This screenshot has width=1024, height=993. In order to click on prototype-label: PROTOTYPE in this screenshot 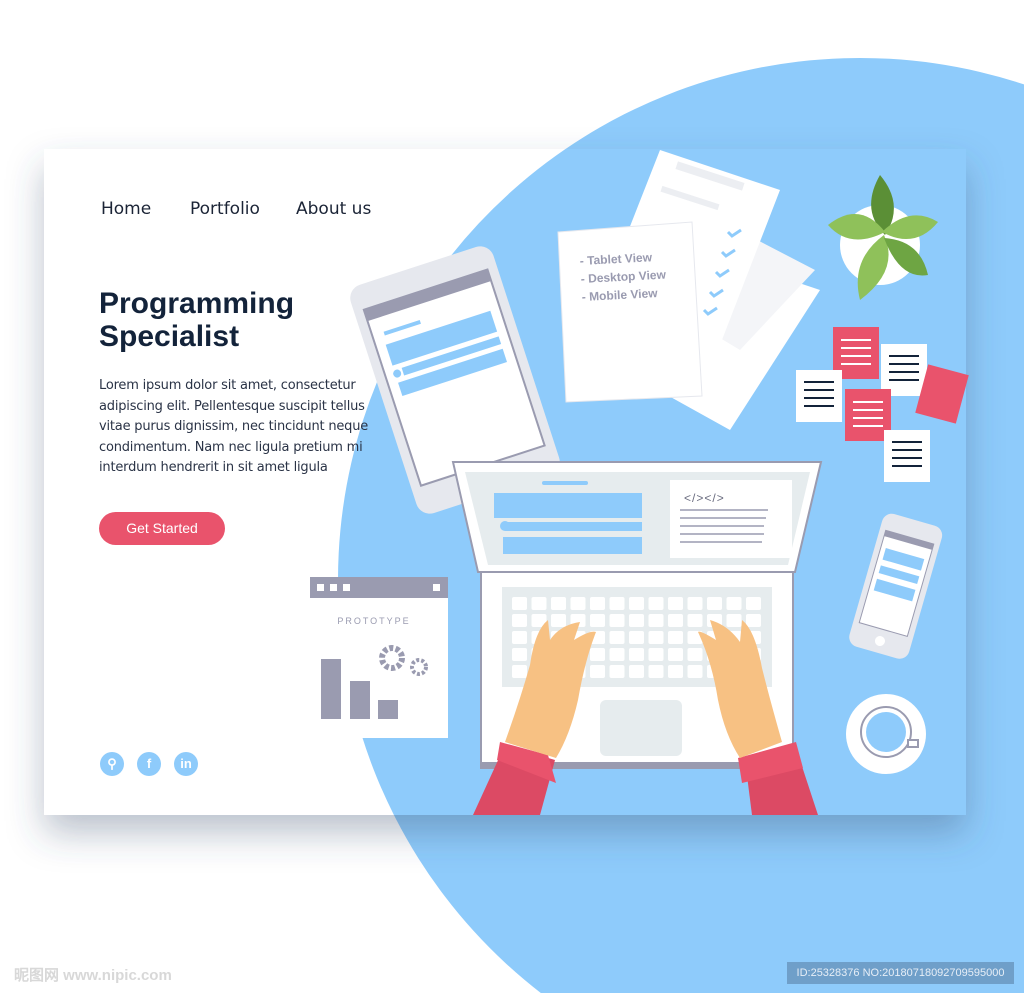, I will do `click(373, 621)`.